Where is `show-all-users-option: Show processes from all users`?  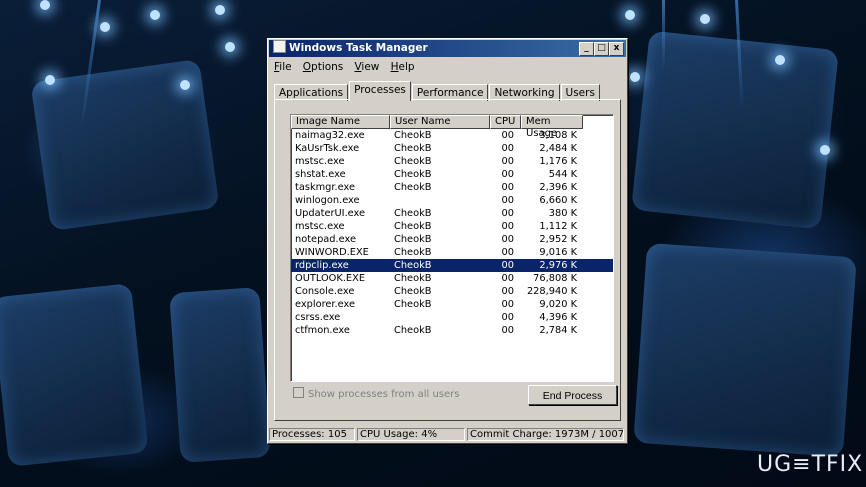 show-all-users-option: Show processes from all users is located at coordinates (376, 393).